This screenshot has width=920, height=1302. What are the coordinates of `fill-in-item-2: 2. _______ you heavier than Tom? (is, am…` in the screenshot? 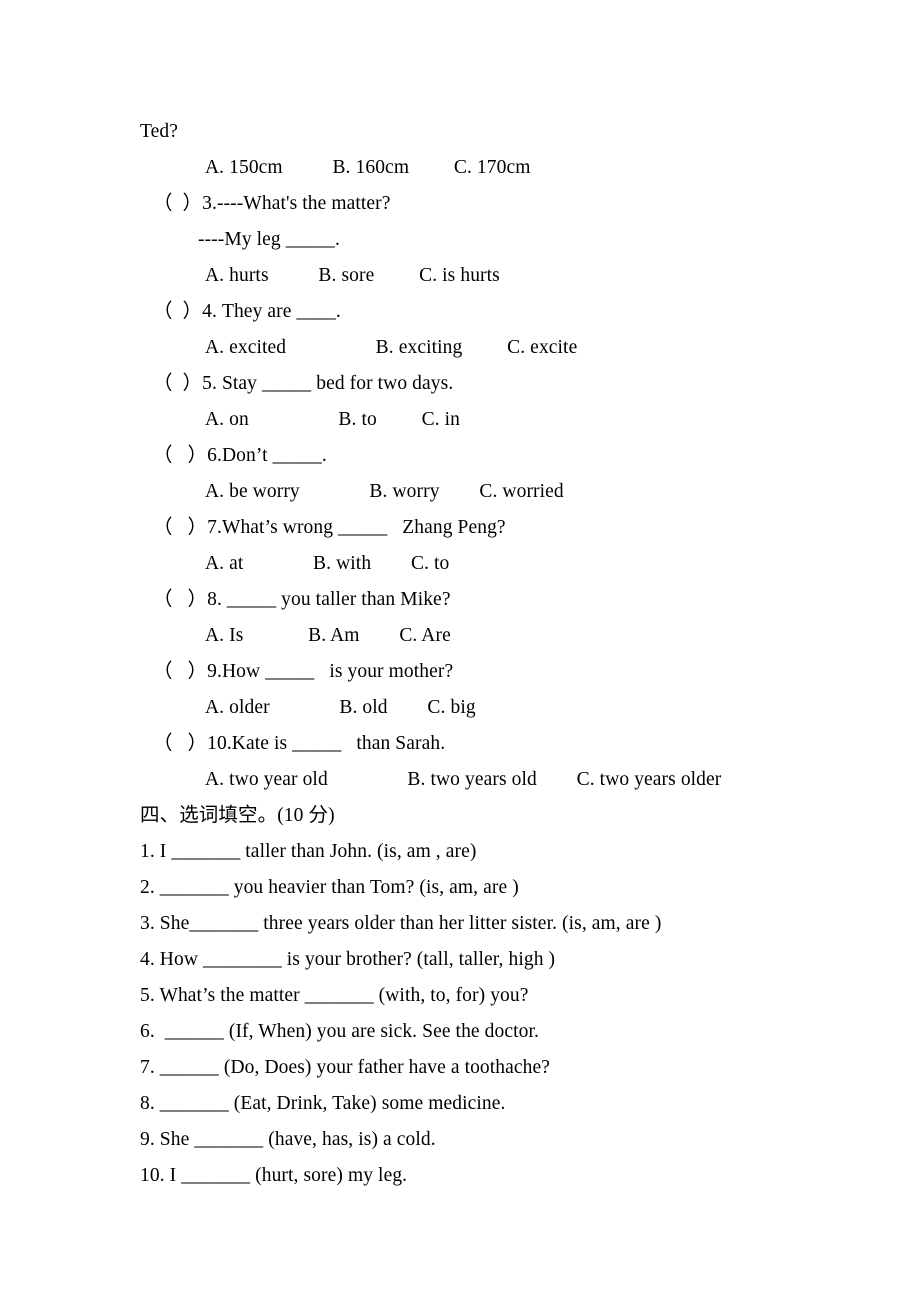 It's located at (510, 888).